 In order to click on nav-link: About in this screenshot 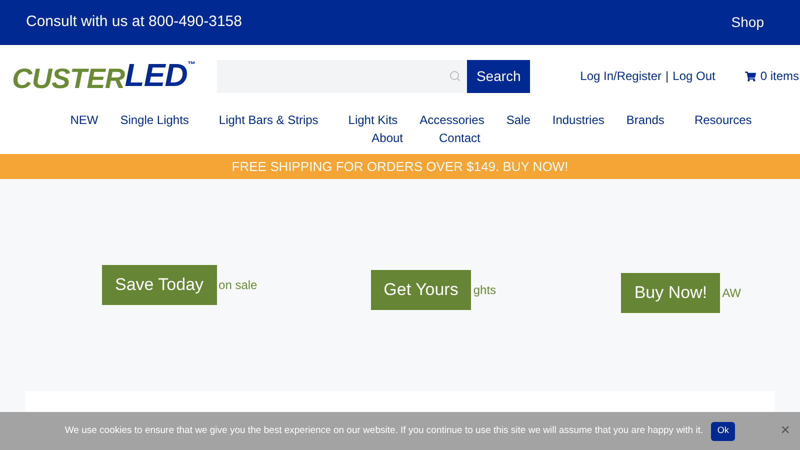, I will do `click(387, 138)`.